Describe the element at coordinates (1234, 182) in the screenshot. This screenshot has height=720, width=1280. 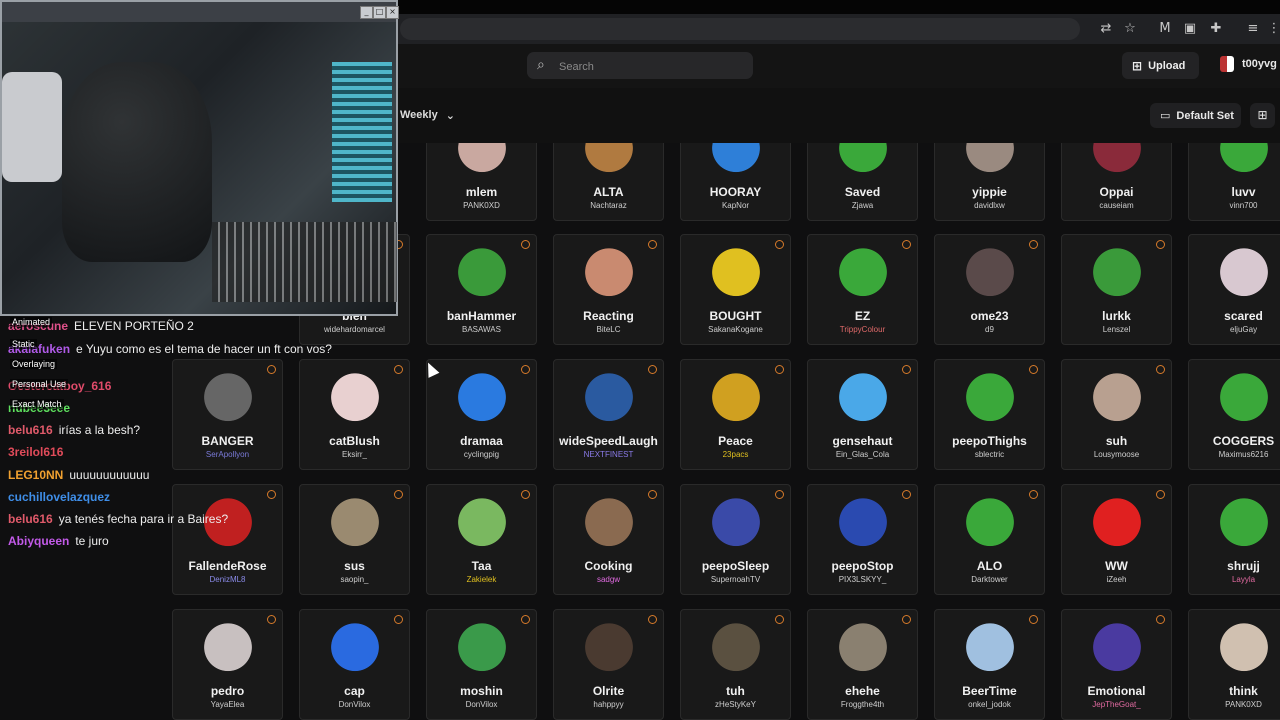
I see `emote-card: luvv vinn700` at that location.